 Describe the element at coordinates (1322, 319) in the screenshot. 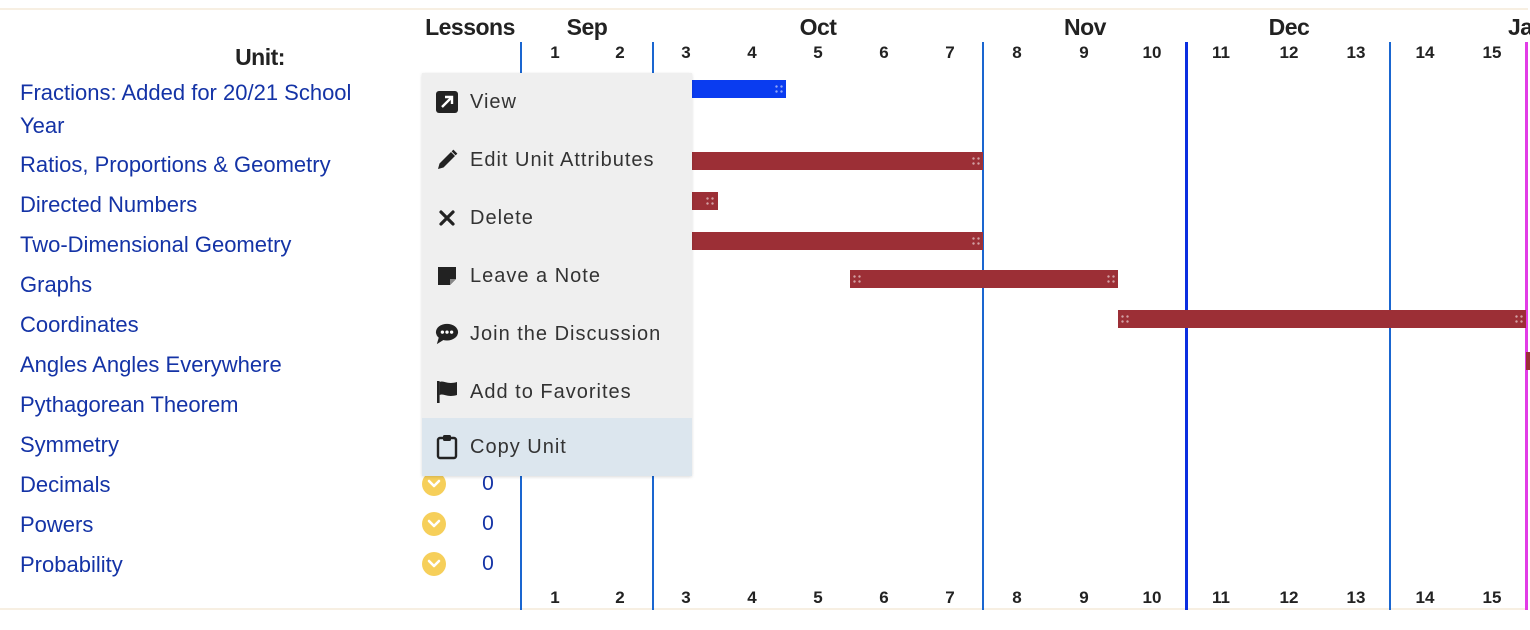

I see `unit-bar-coordinates` at that location.